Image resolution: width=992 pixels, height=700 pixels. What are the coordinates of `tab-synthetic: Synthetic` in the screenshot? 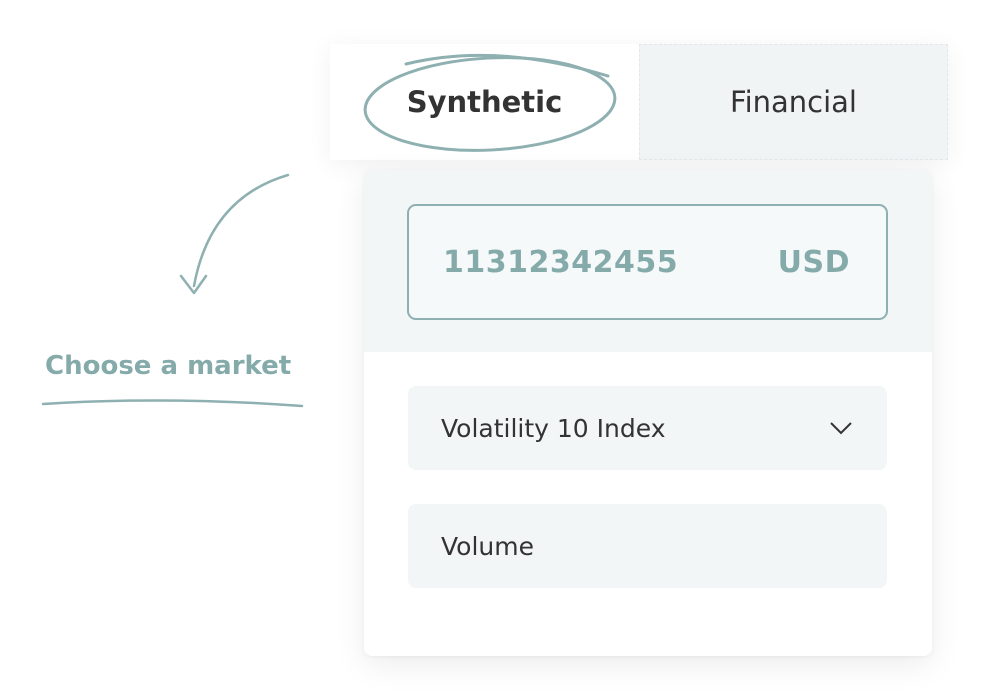 It's located at (484, 102).